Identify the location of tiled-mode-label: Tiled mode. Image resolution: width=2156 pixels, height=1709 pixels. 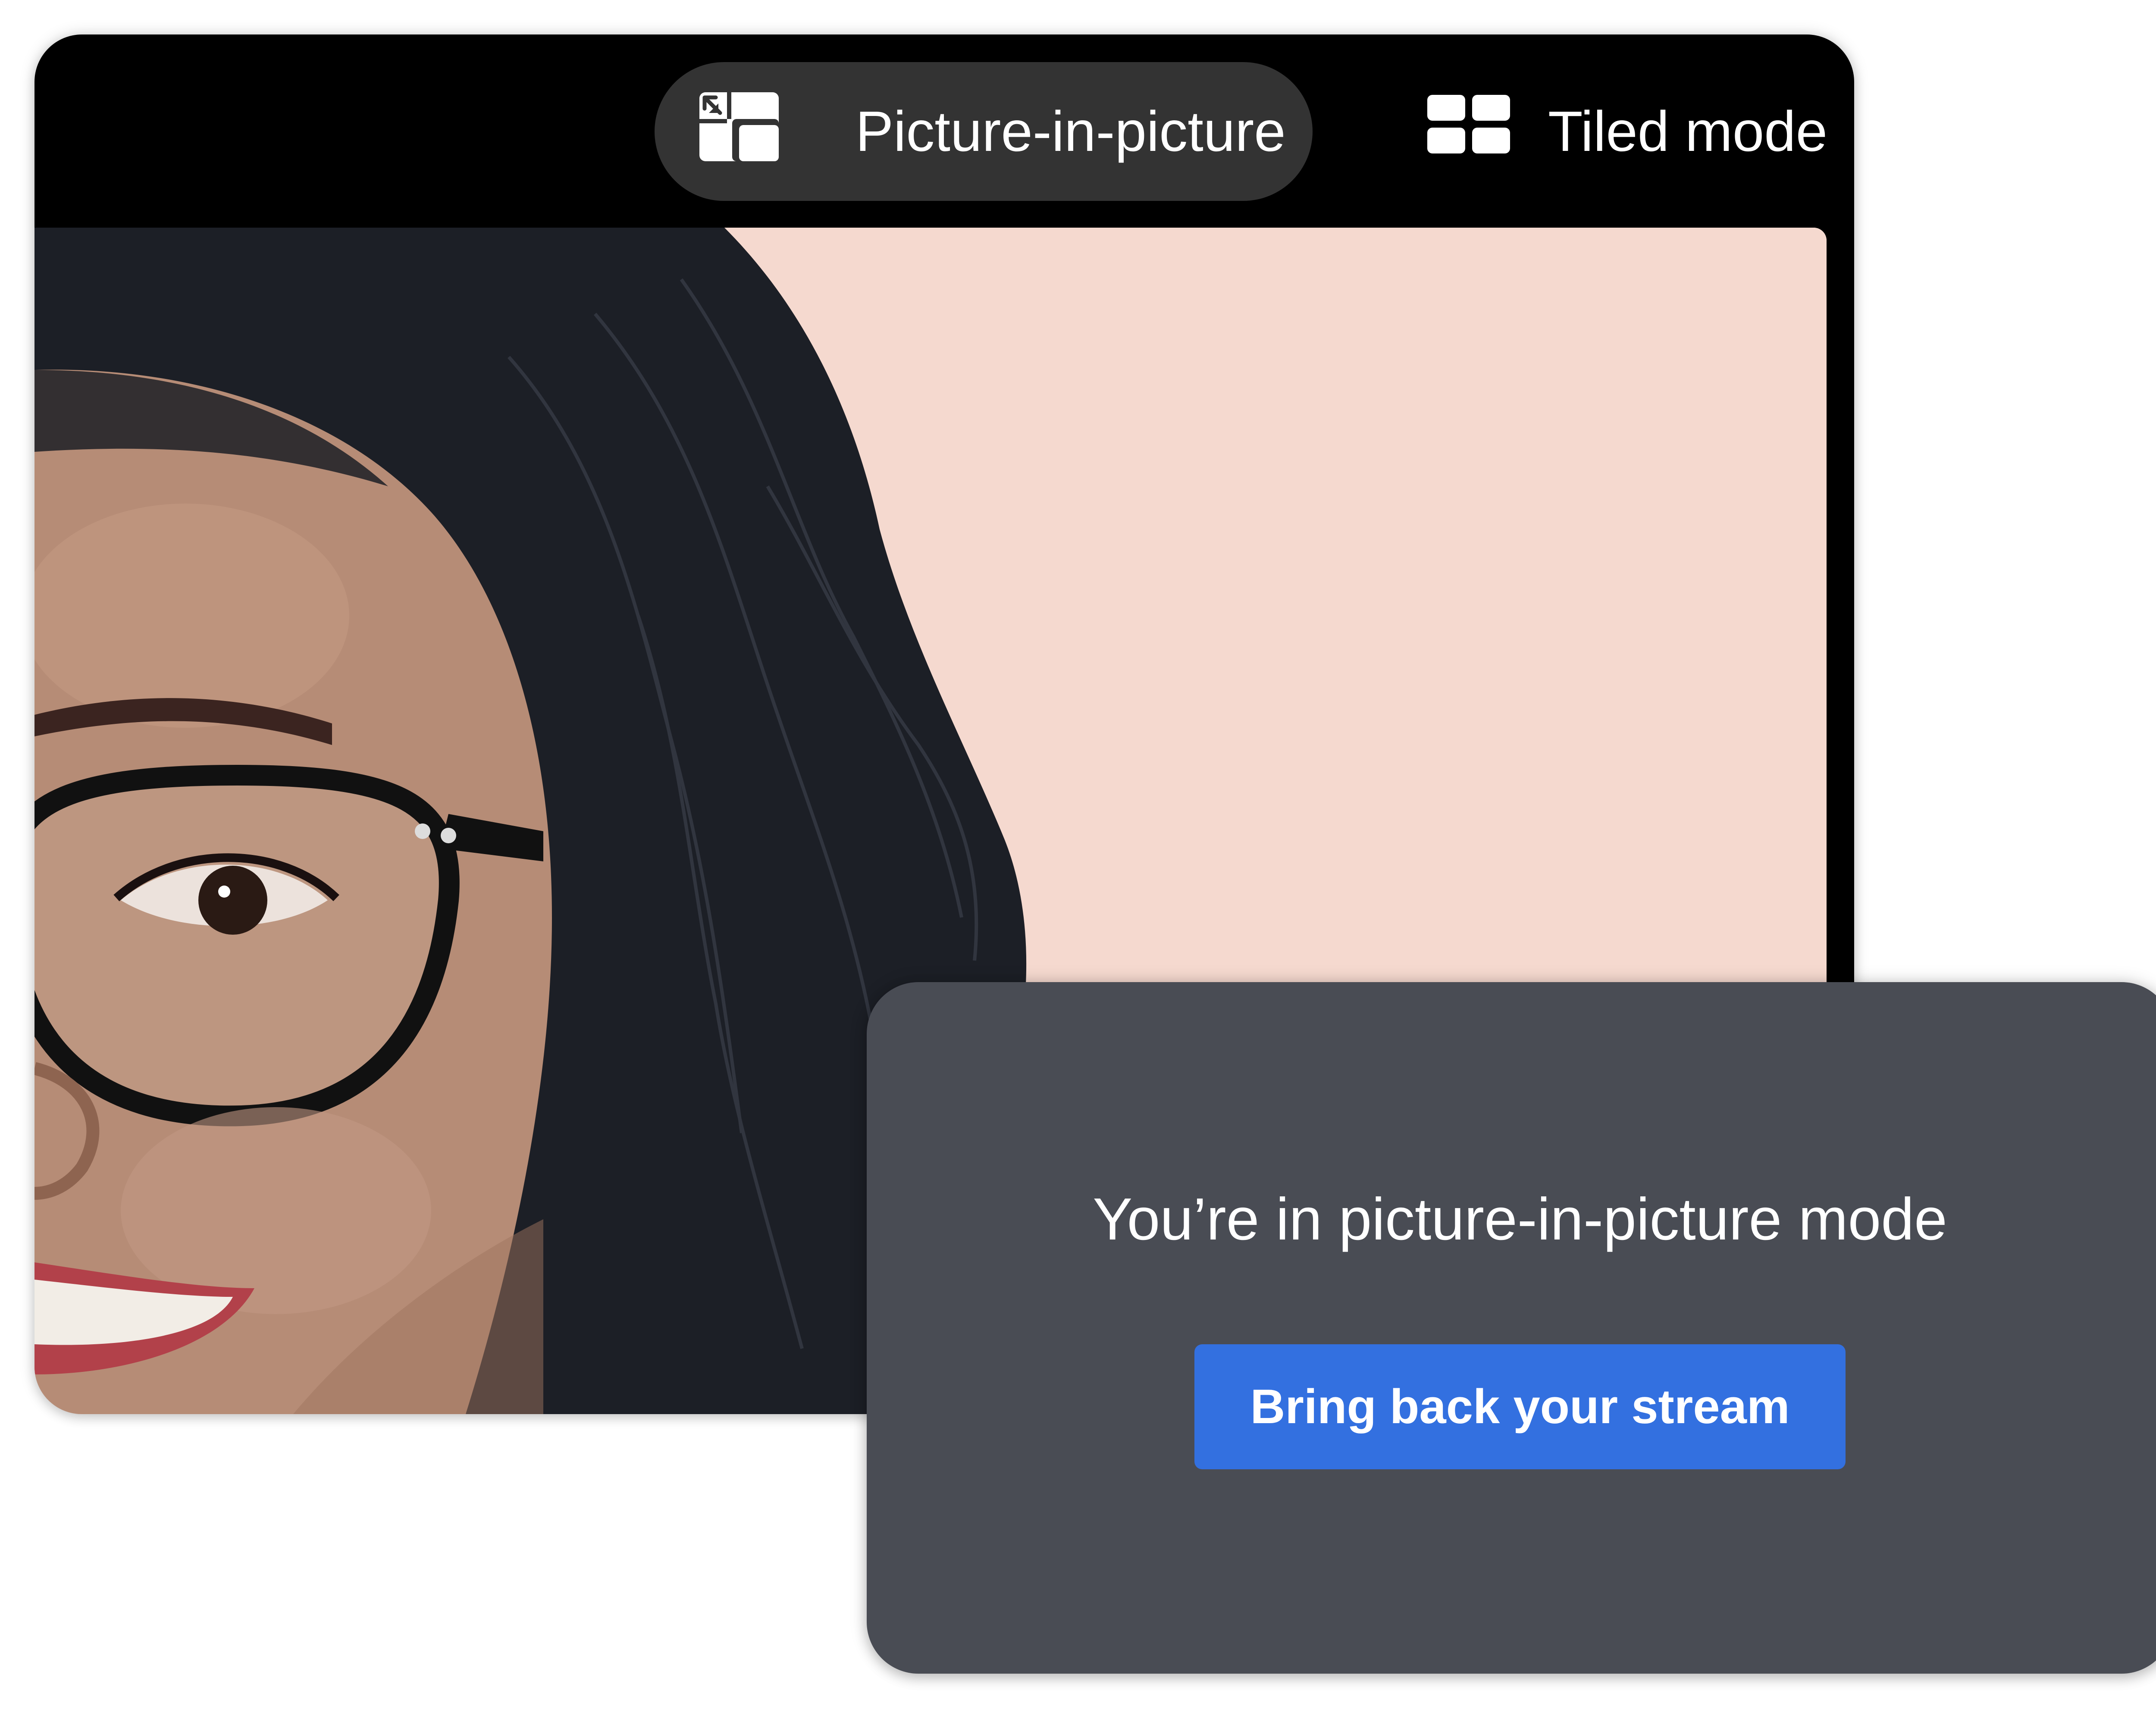
(1688, 131).